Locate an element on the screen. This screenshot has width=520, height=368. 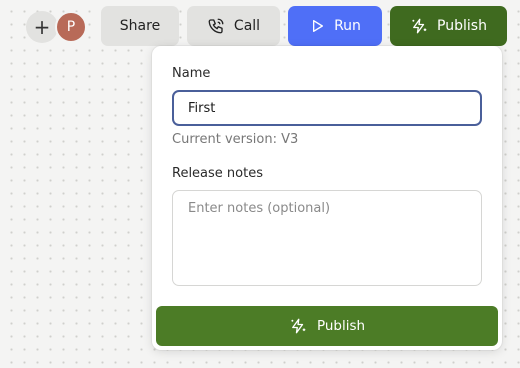
current-version-text: Current version: V3 is located at coordinates (235, 139).